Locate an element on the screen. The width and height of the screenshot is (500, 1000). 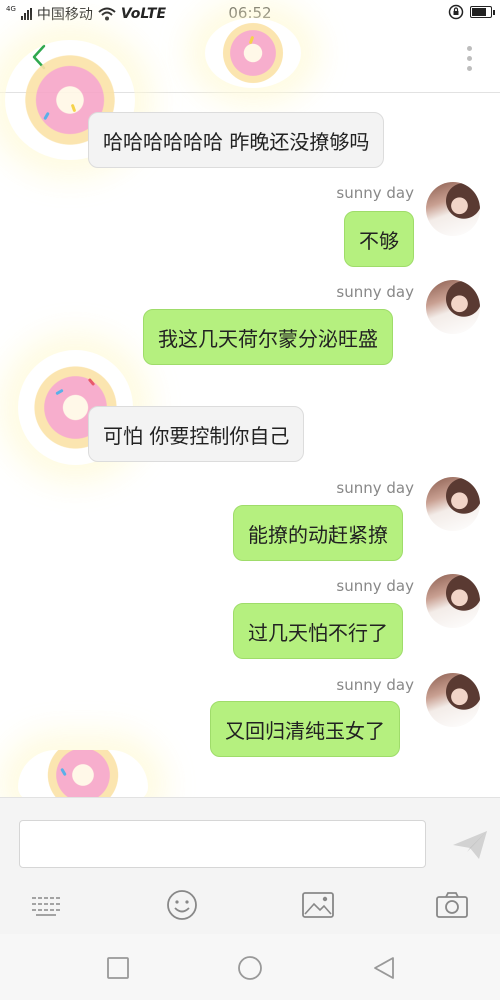
message-text: 能撩的动赶紧撩 is located at coordinates (318, 534).